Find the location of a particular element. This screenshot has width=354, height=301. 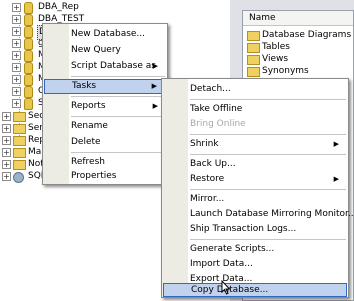

menu-item-reports: Reports ▶ is located at coordinates (105, 106).